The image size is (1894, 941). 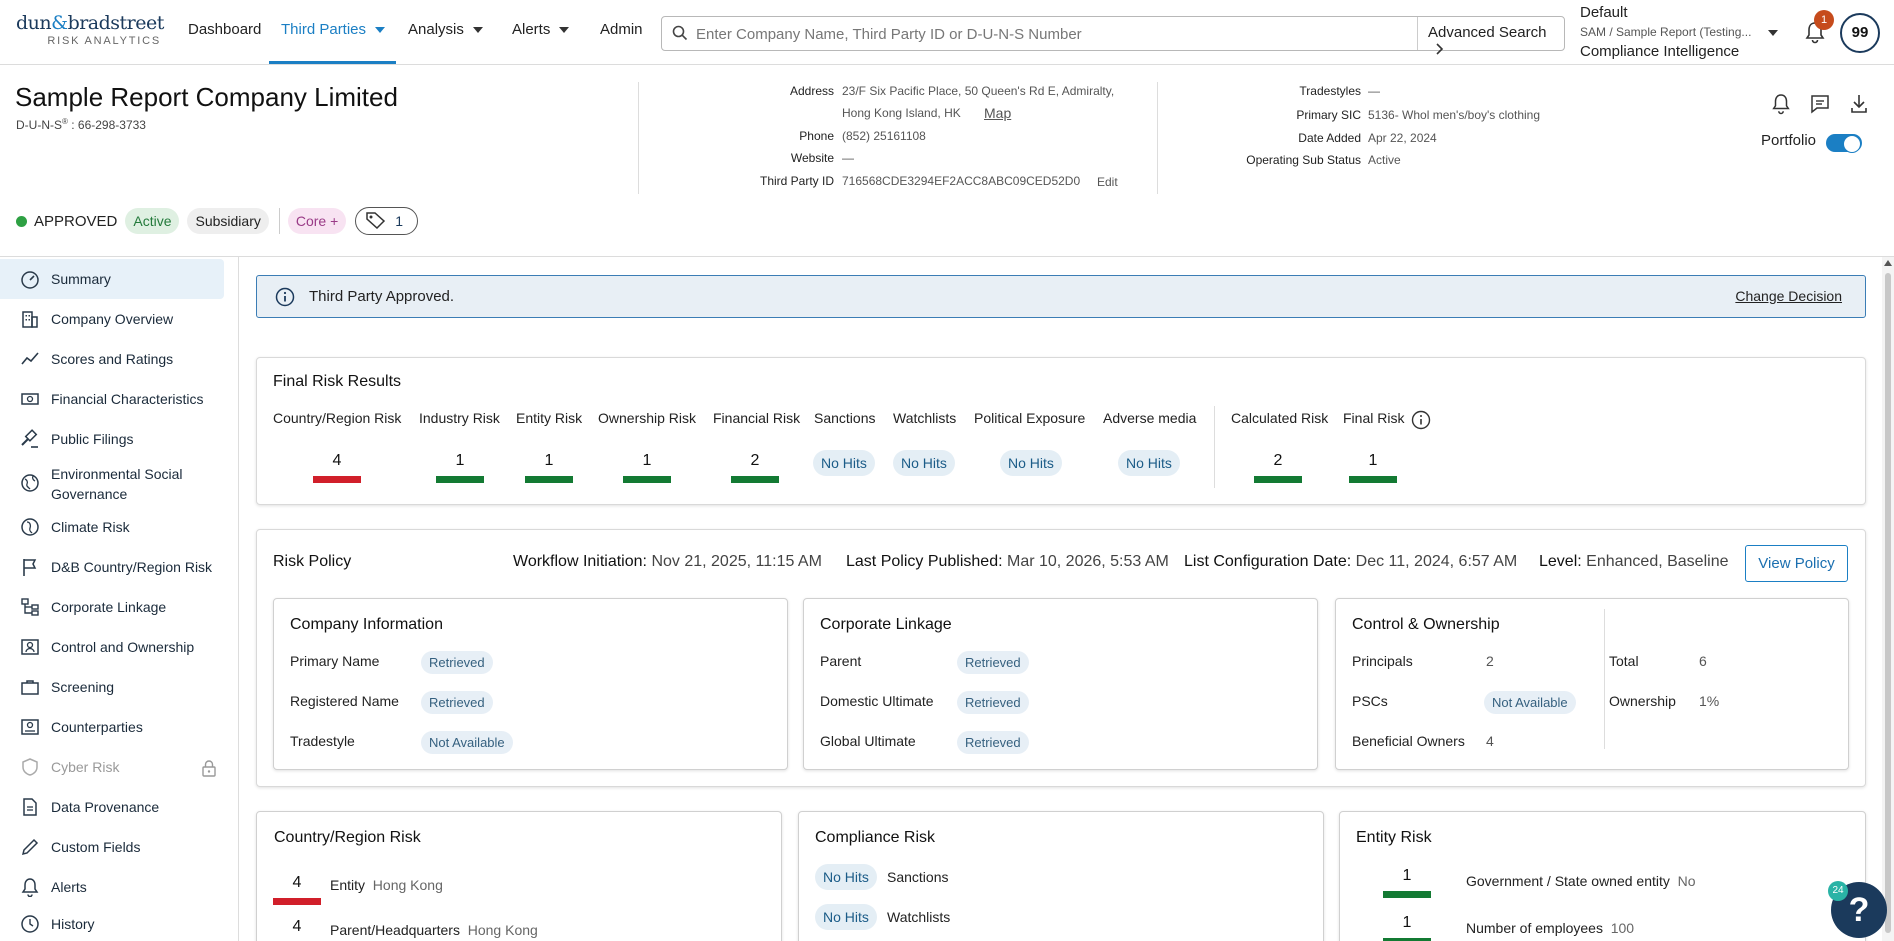 What do you see at coordinates (69, 886) in the screenshot?
I see `sidebar-item-label: Alerts` at bounding box center [69, 886].